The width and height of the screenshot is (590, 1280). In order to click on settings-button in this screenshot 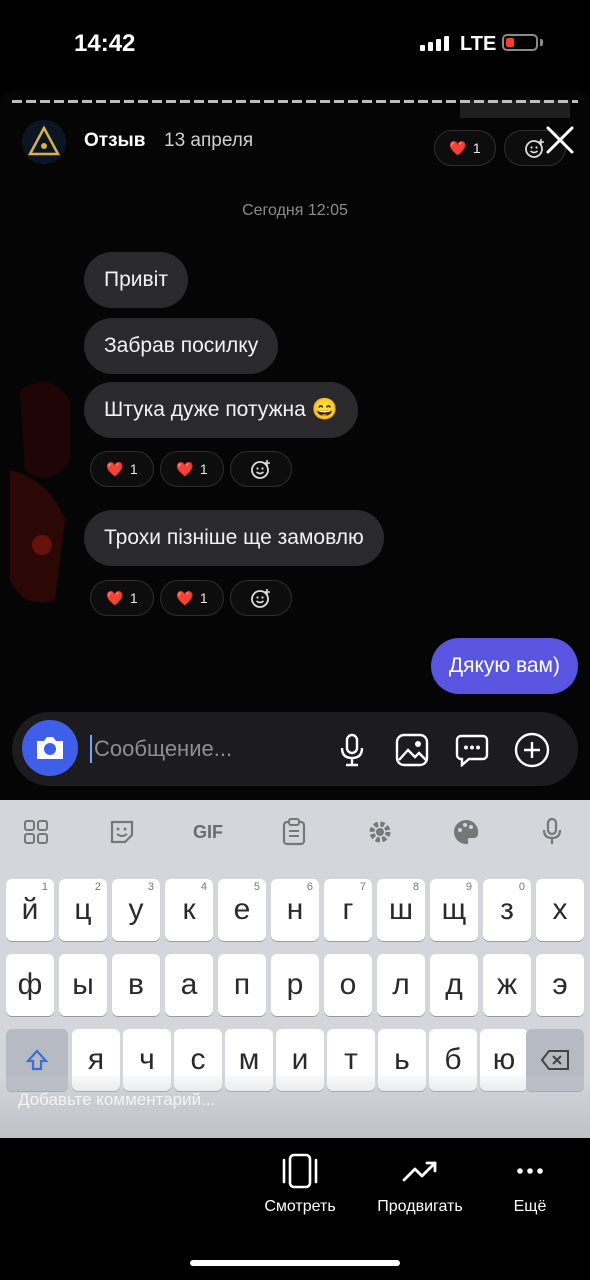, I will do `click(380, 832)`.